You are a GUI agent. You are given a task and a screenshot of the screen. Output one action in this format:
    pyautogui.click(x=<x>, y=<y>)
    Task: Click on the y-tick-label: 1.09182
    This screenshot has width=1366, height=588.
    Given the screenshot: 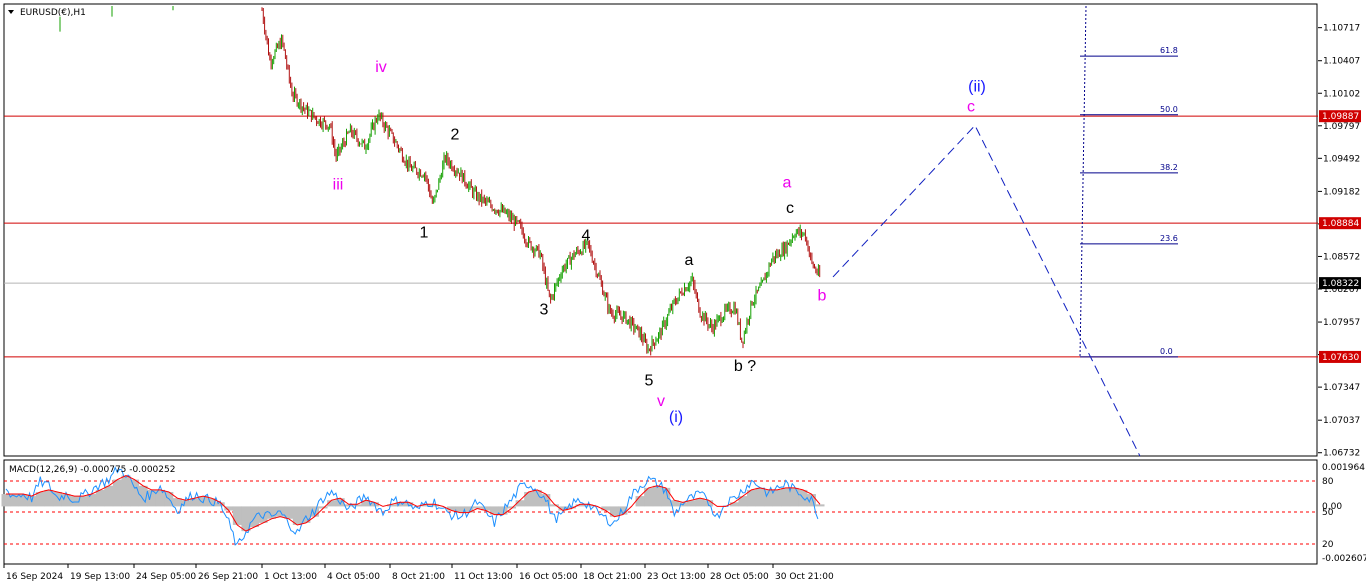 What is the action you would take?
    pyautogui.click(x=1341, y=192)
    